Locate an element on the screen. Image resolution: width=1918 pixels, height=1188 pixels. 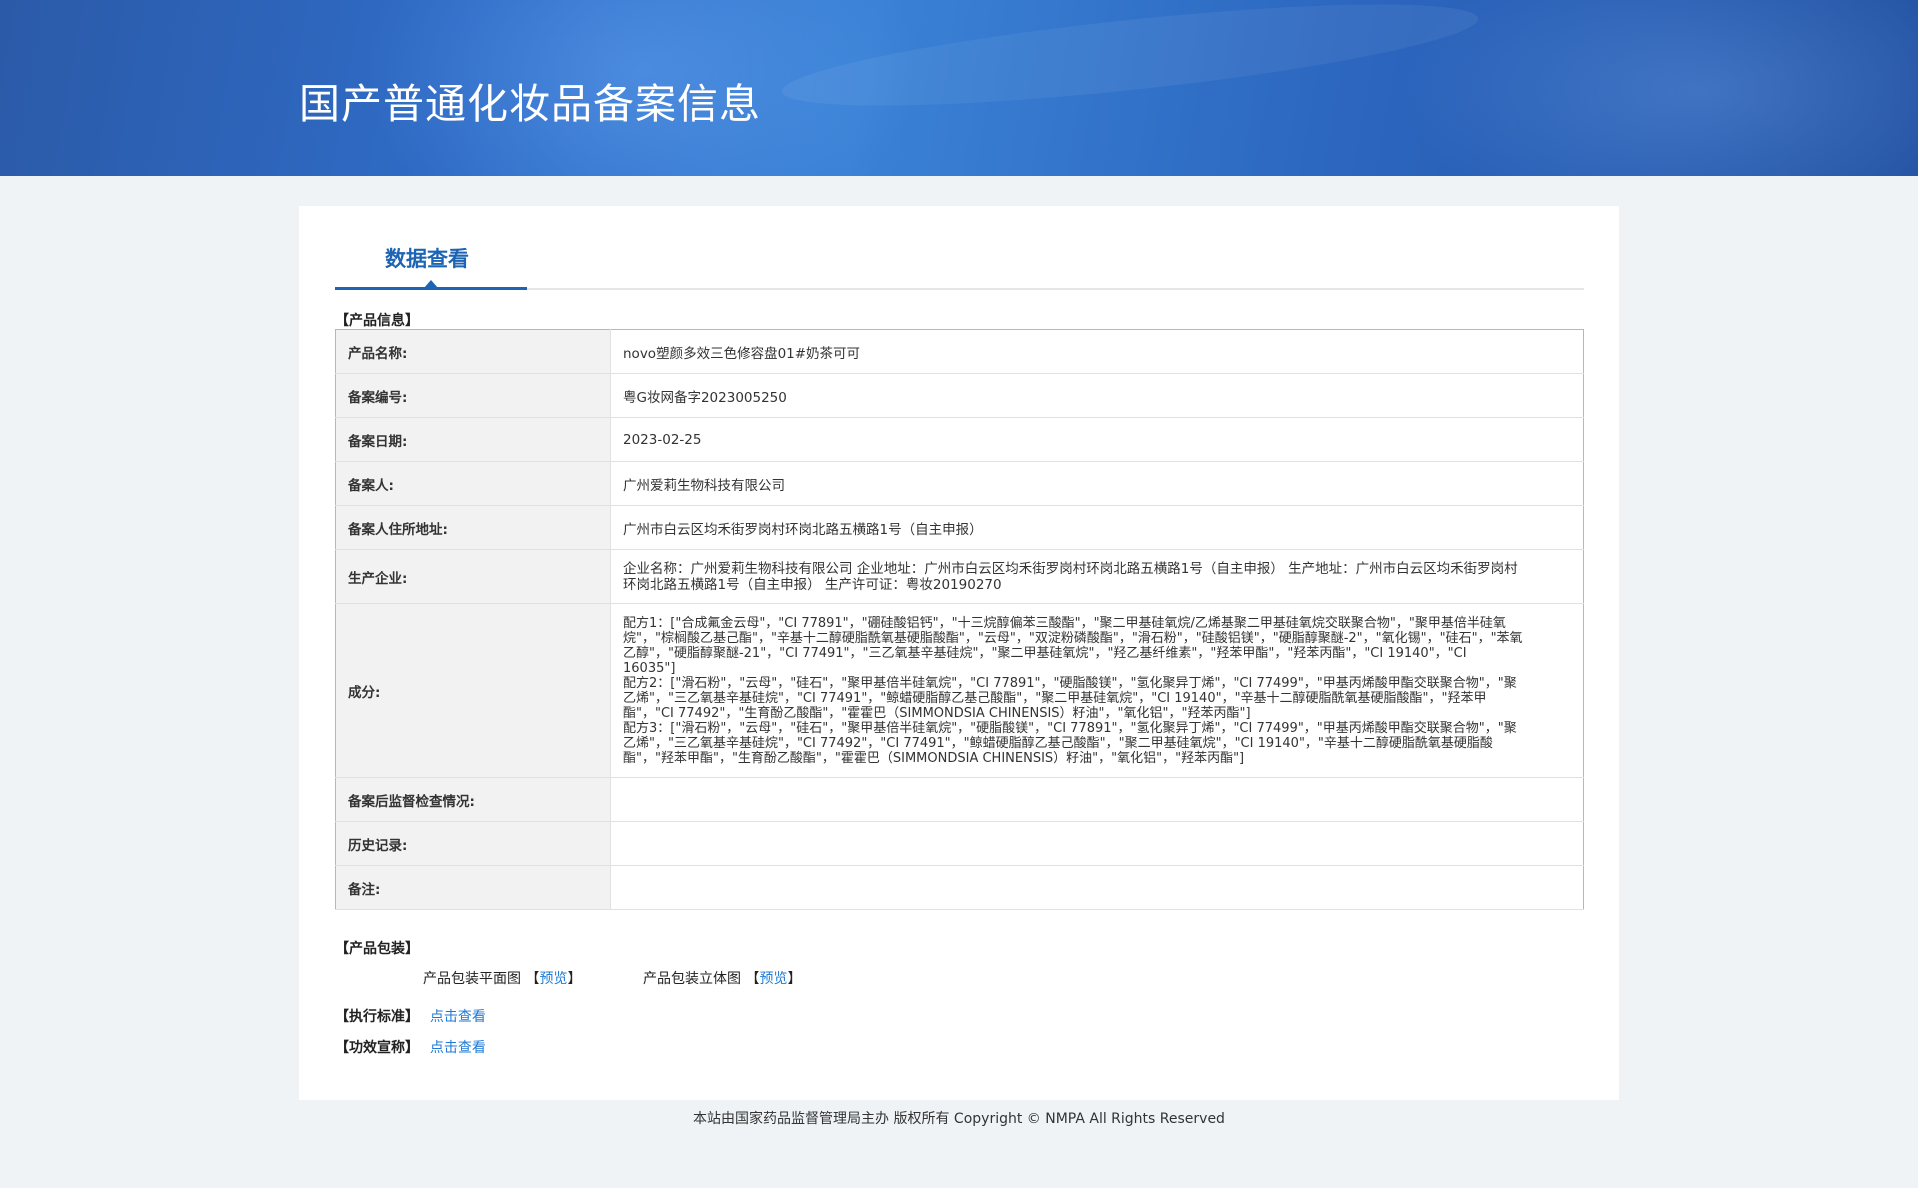
tab-data-view: 数据查看 is located at coordinates (431, 262).